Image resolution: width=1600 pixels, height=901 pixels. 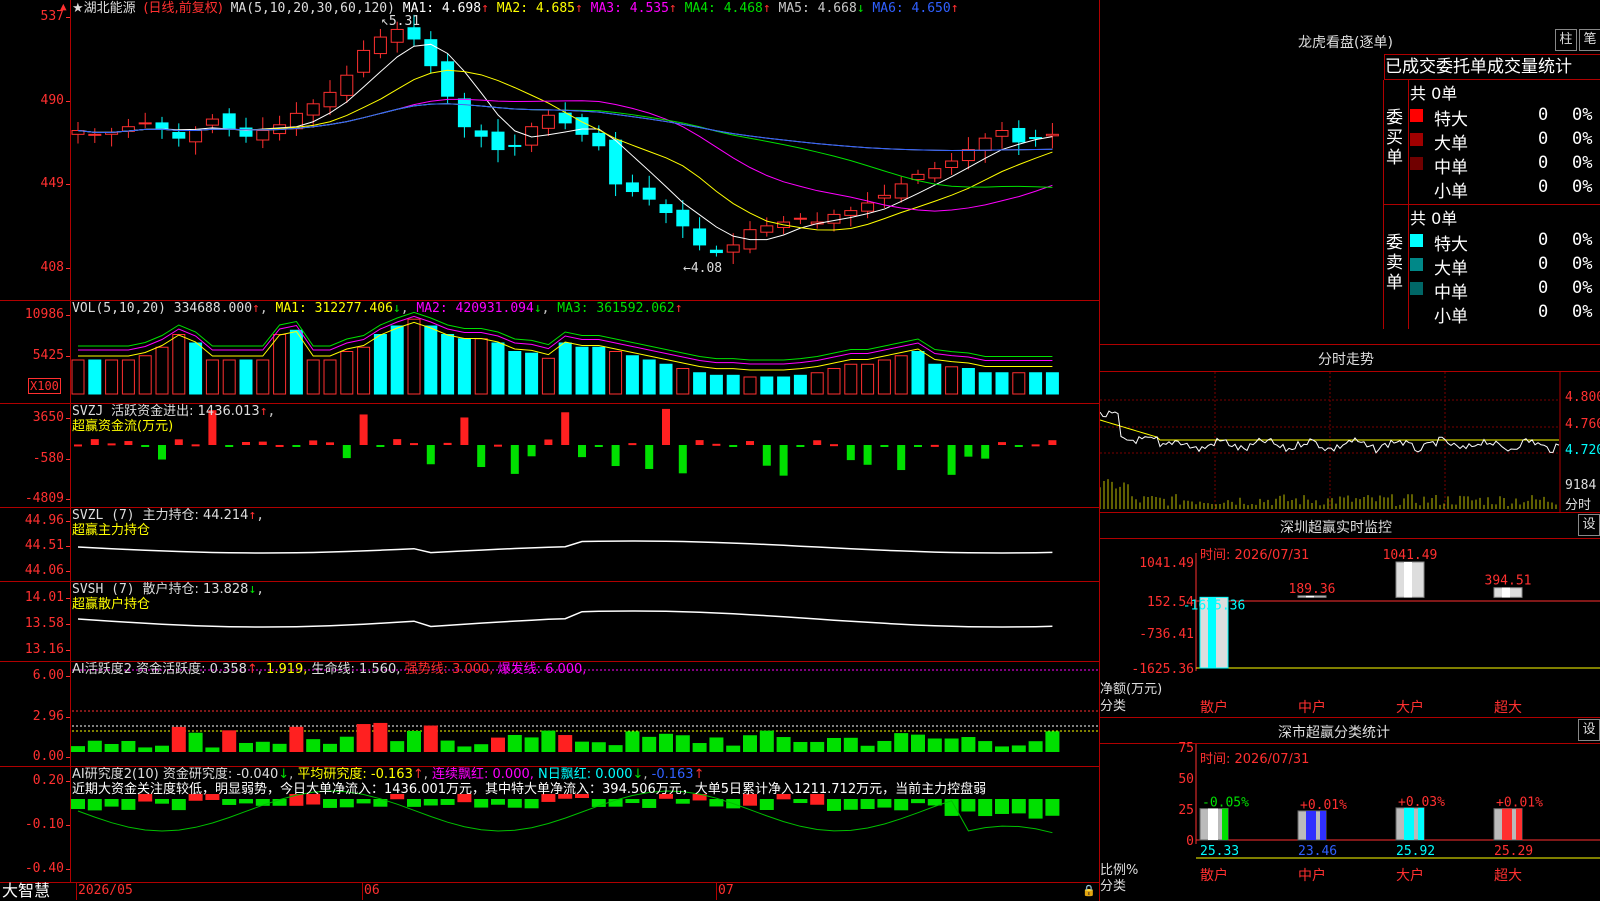 What do you see at coordinates (1508, 708) in the screenshot?
I see `monitor-category: 超大` at bounding box center [1508, 708].